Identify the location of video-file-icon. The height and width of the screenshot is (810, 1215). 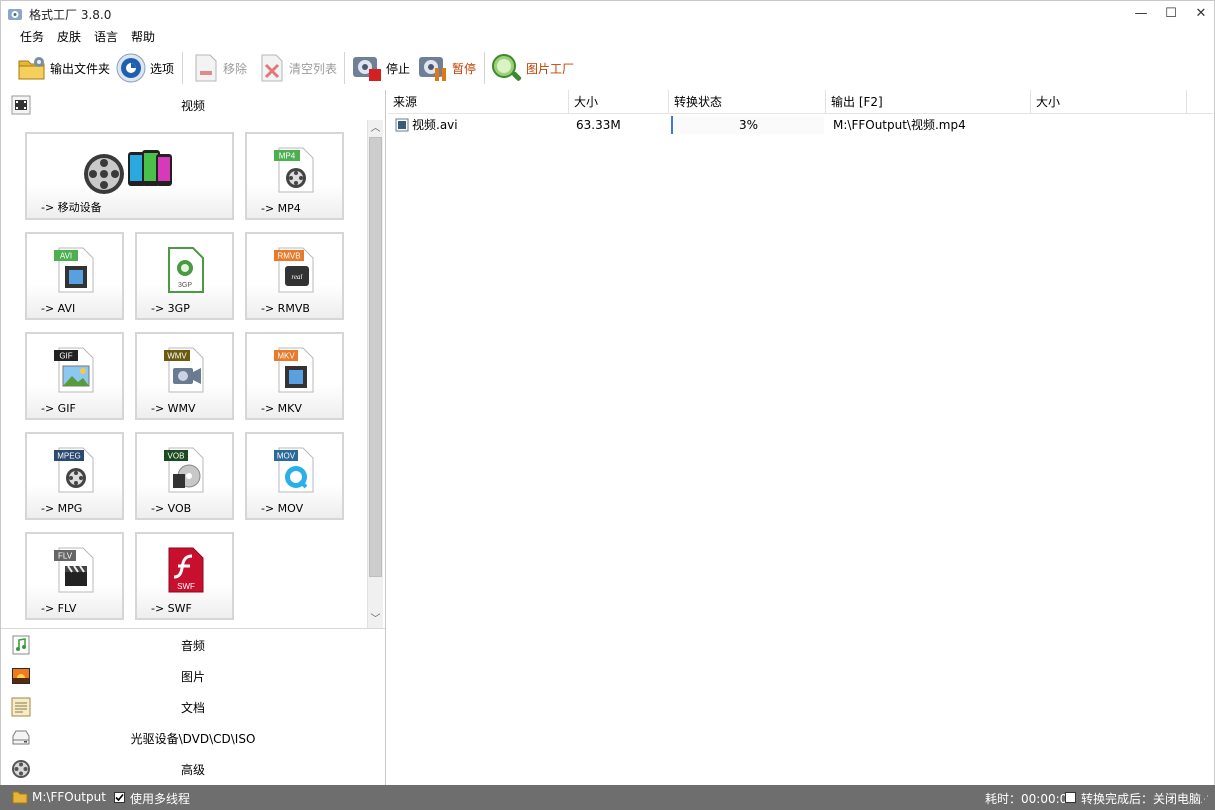
(402, 125).